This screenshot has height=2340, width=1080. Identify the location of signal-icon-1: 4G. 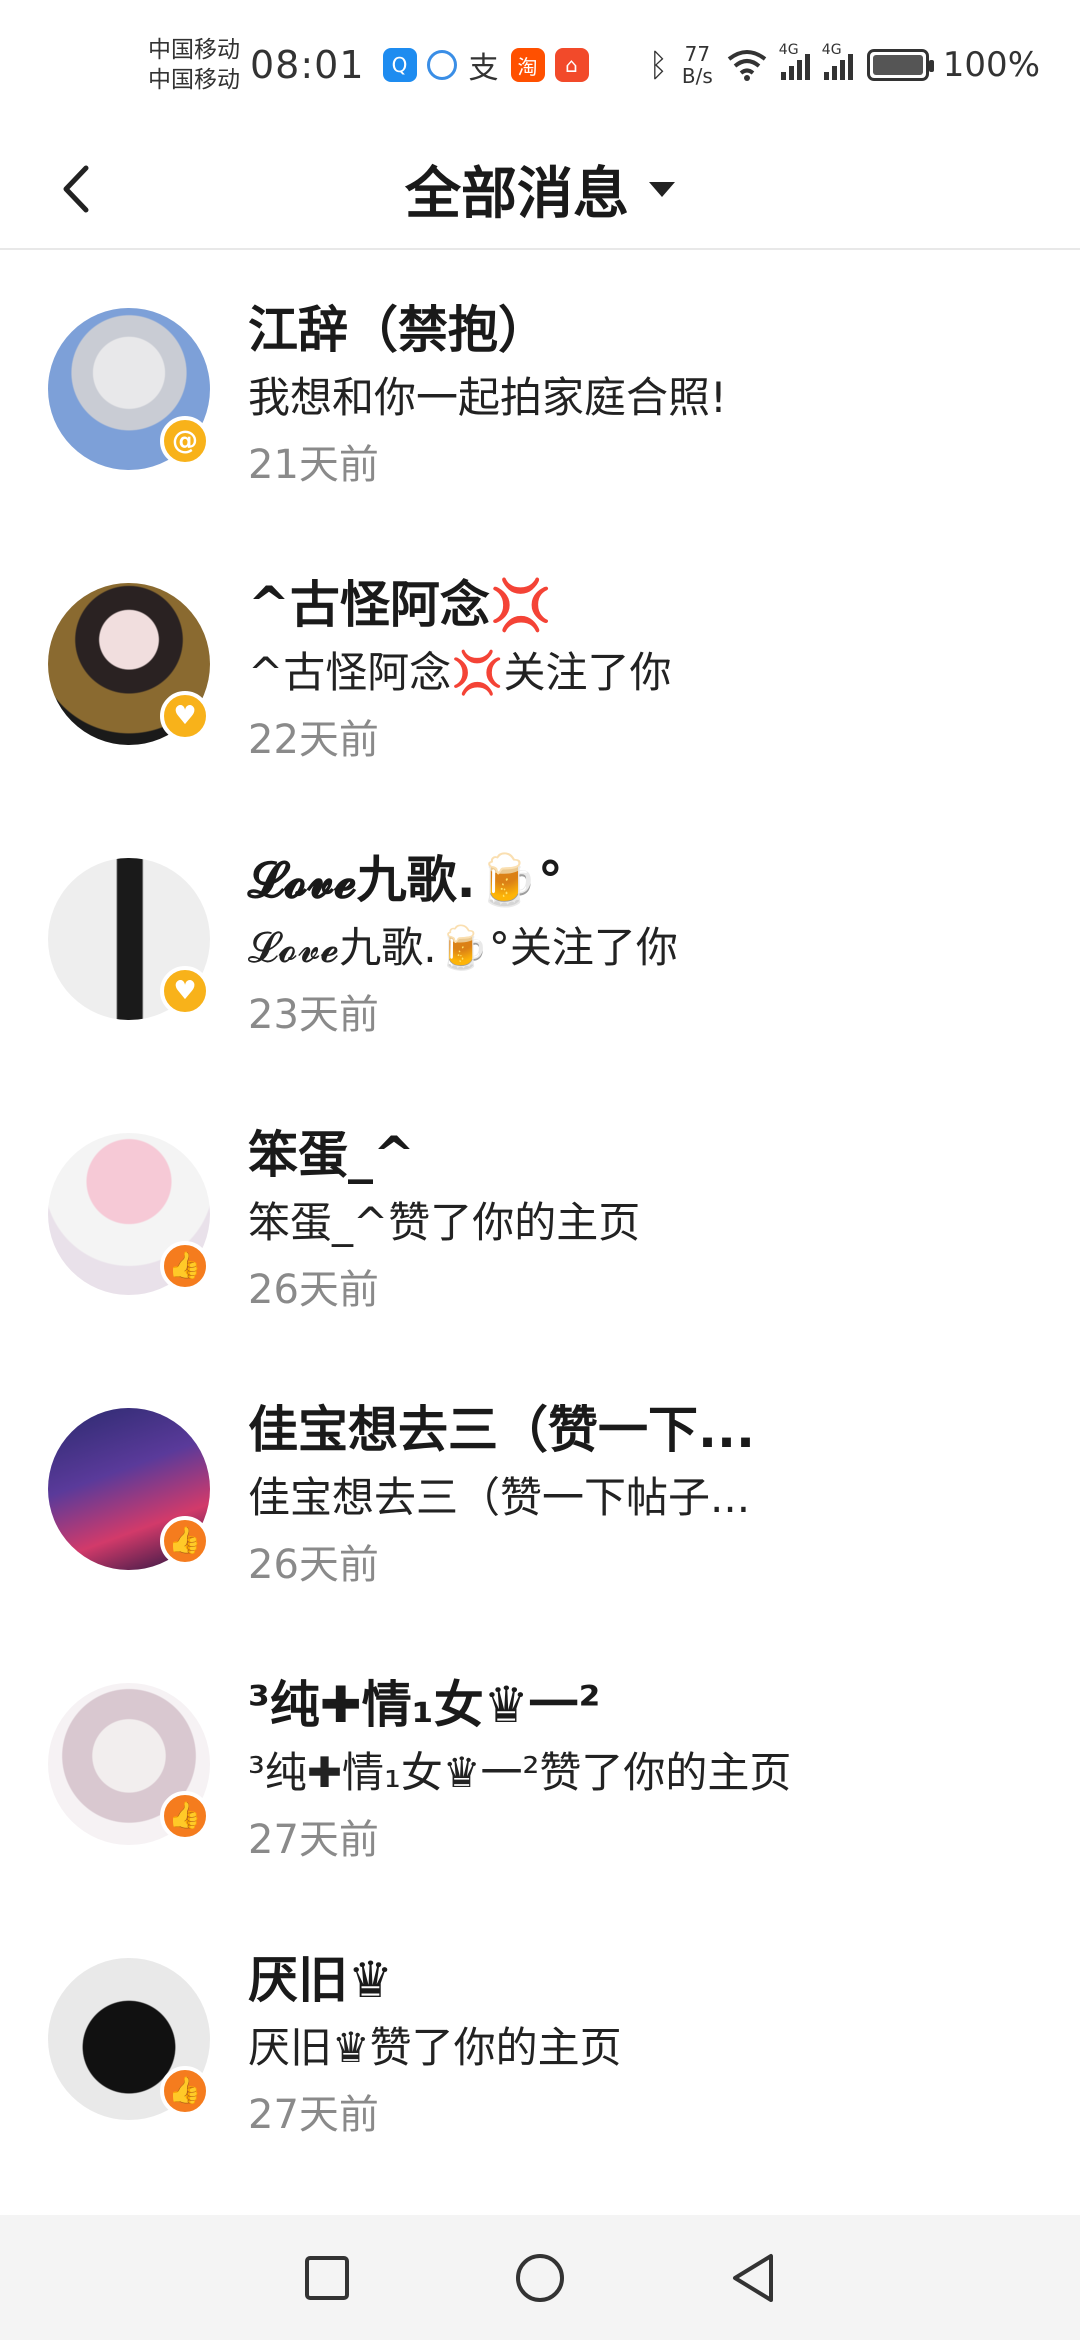
(794, 61).